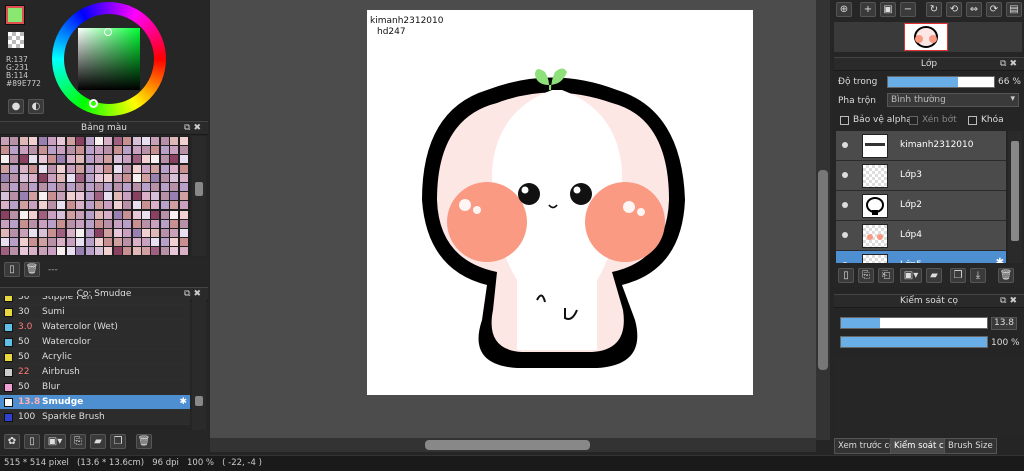 Image resolution: width=1024 pixels, height=471 pixels. I want to click on color-wheel, so click(109, 59).